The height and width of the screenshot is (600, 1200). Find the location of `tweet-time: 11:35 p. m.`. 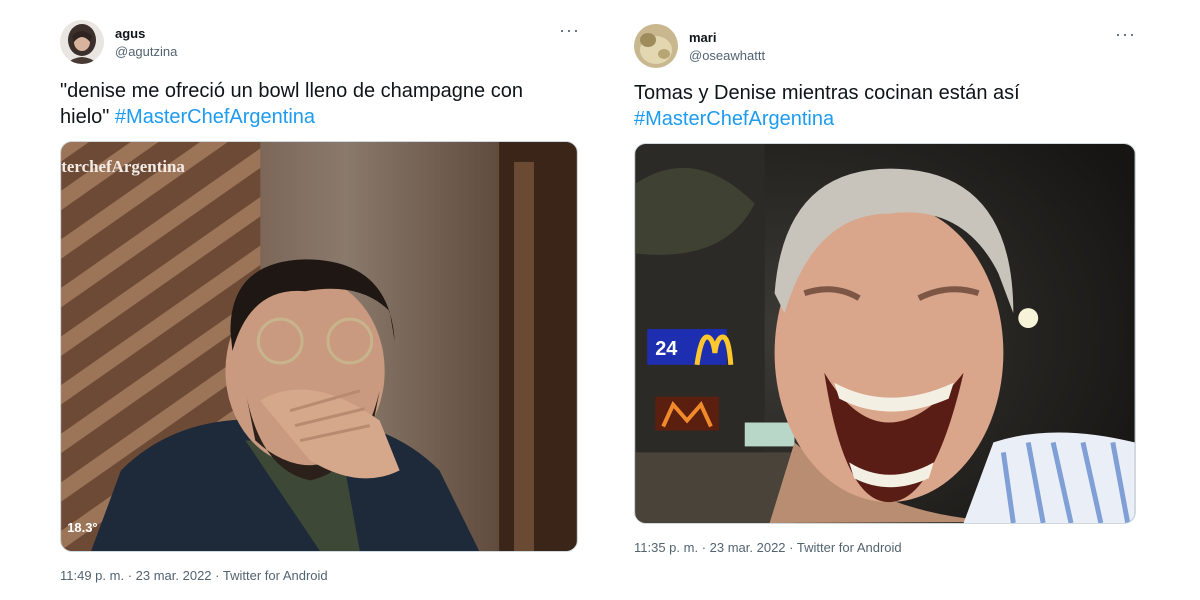

tweet-time: 11:35 p. m. is located at coordinates (666, 547).